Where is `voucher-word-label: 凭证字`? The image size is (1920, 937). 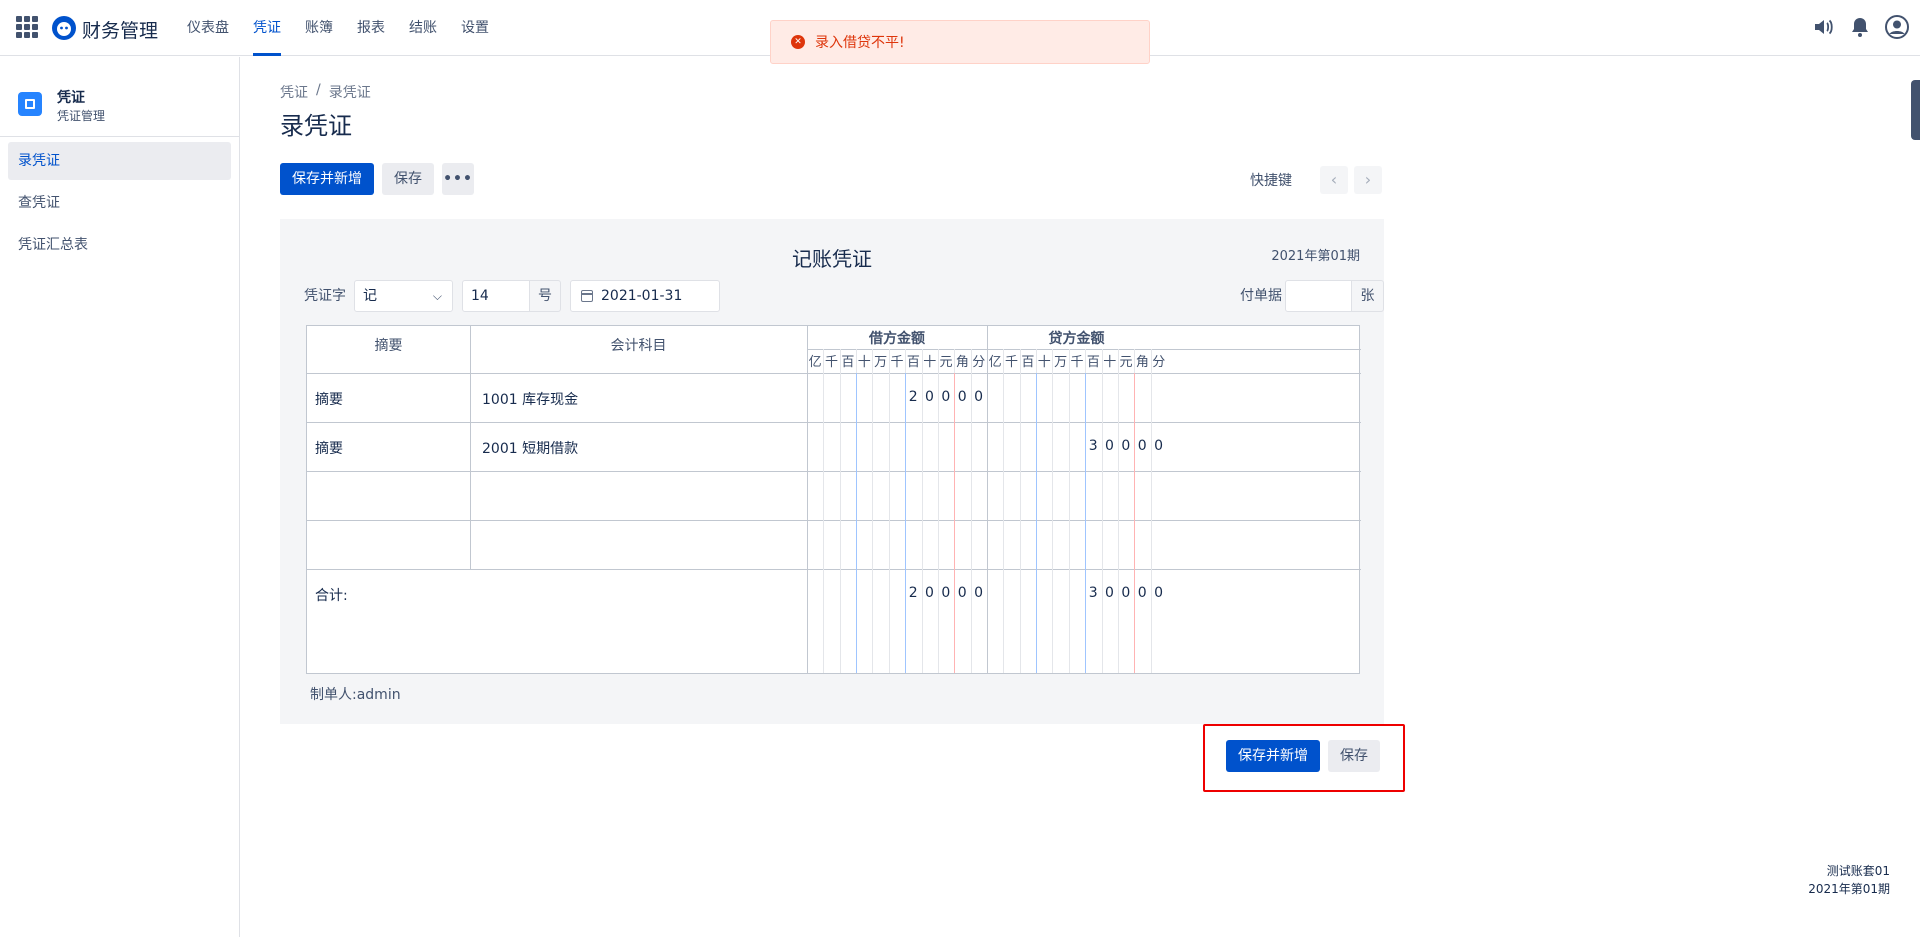
voucher-word-label: 凭证字 is located at coordinates (325, 296).